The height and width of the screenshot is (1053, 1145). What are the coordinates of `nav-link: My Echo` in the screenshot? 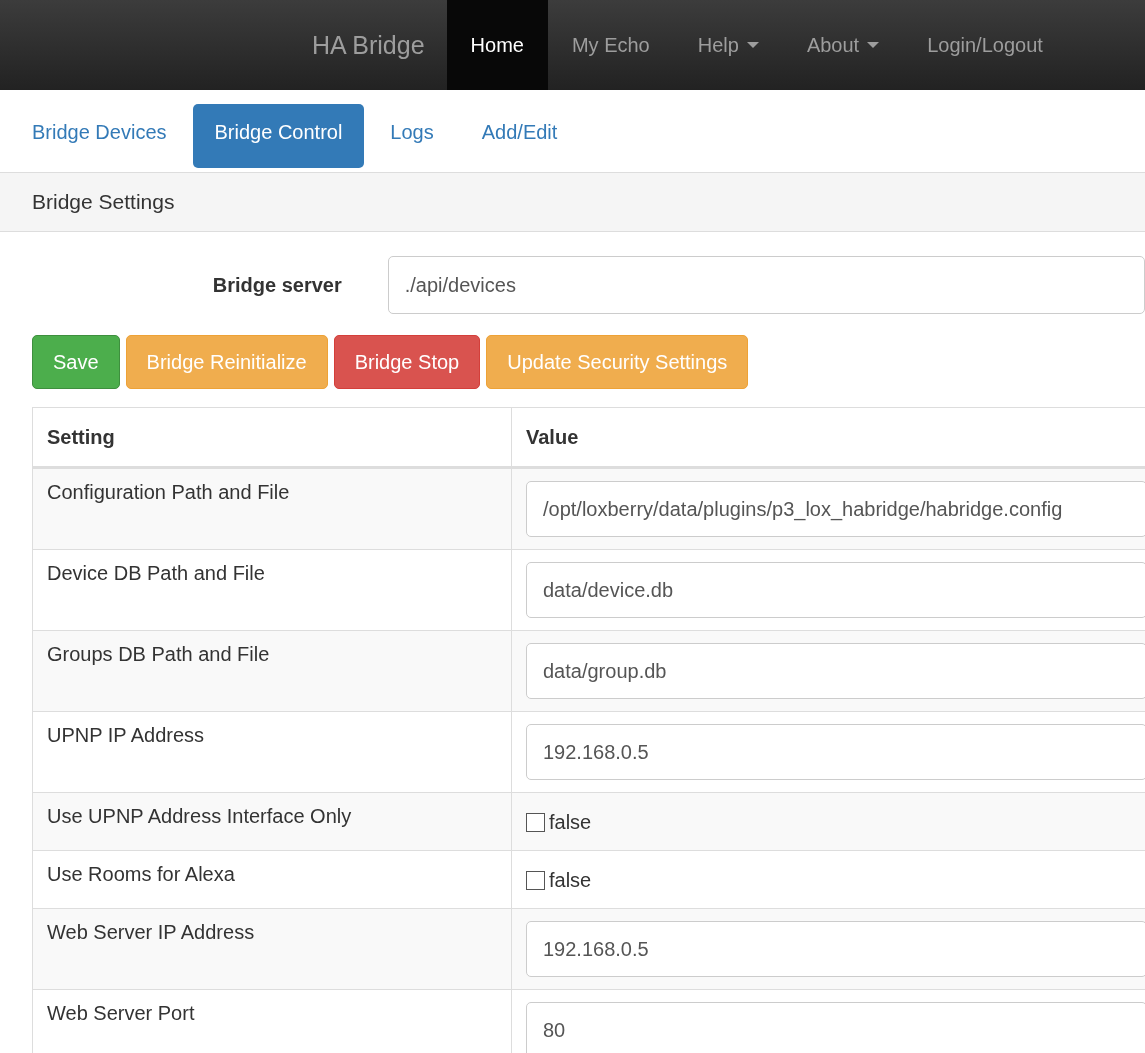 It's located at (610, 45).